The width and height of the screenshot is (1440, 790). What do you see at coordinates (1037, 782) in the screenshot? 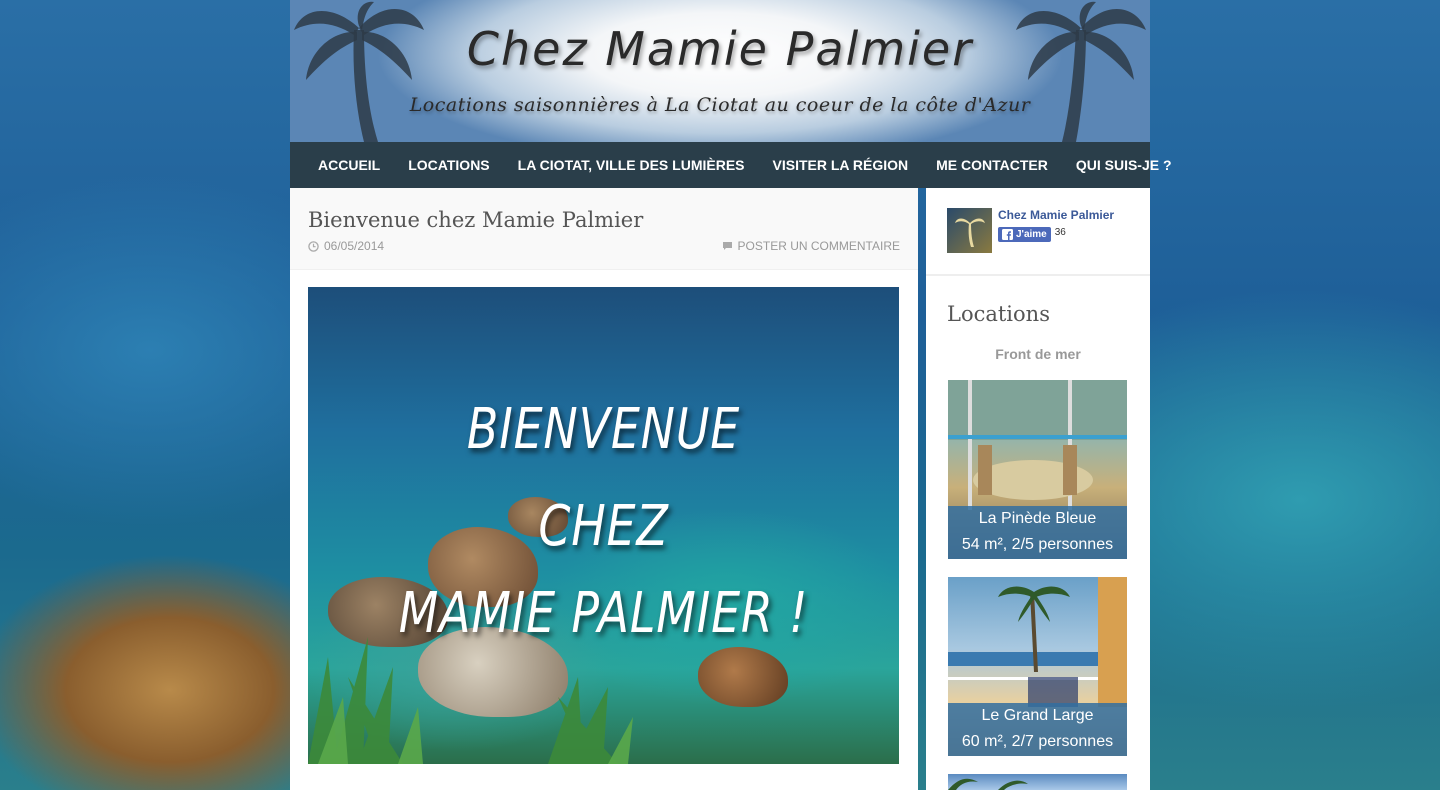
I see `listing-card-partial` at bounding box center [1037, 782].